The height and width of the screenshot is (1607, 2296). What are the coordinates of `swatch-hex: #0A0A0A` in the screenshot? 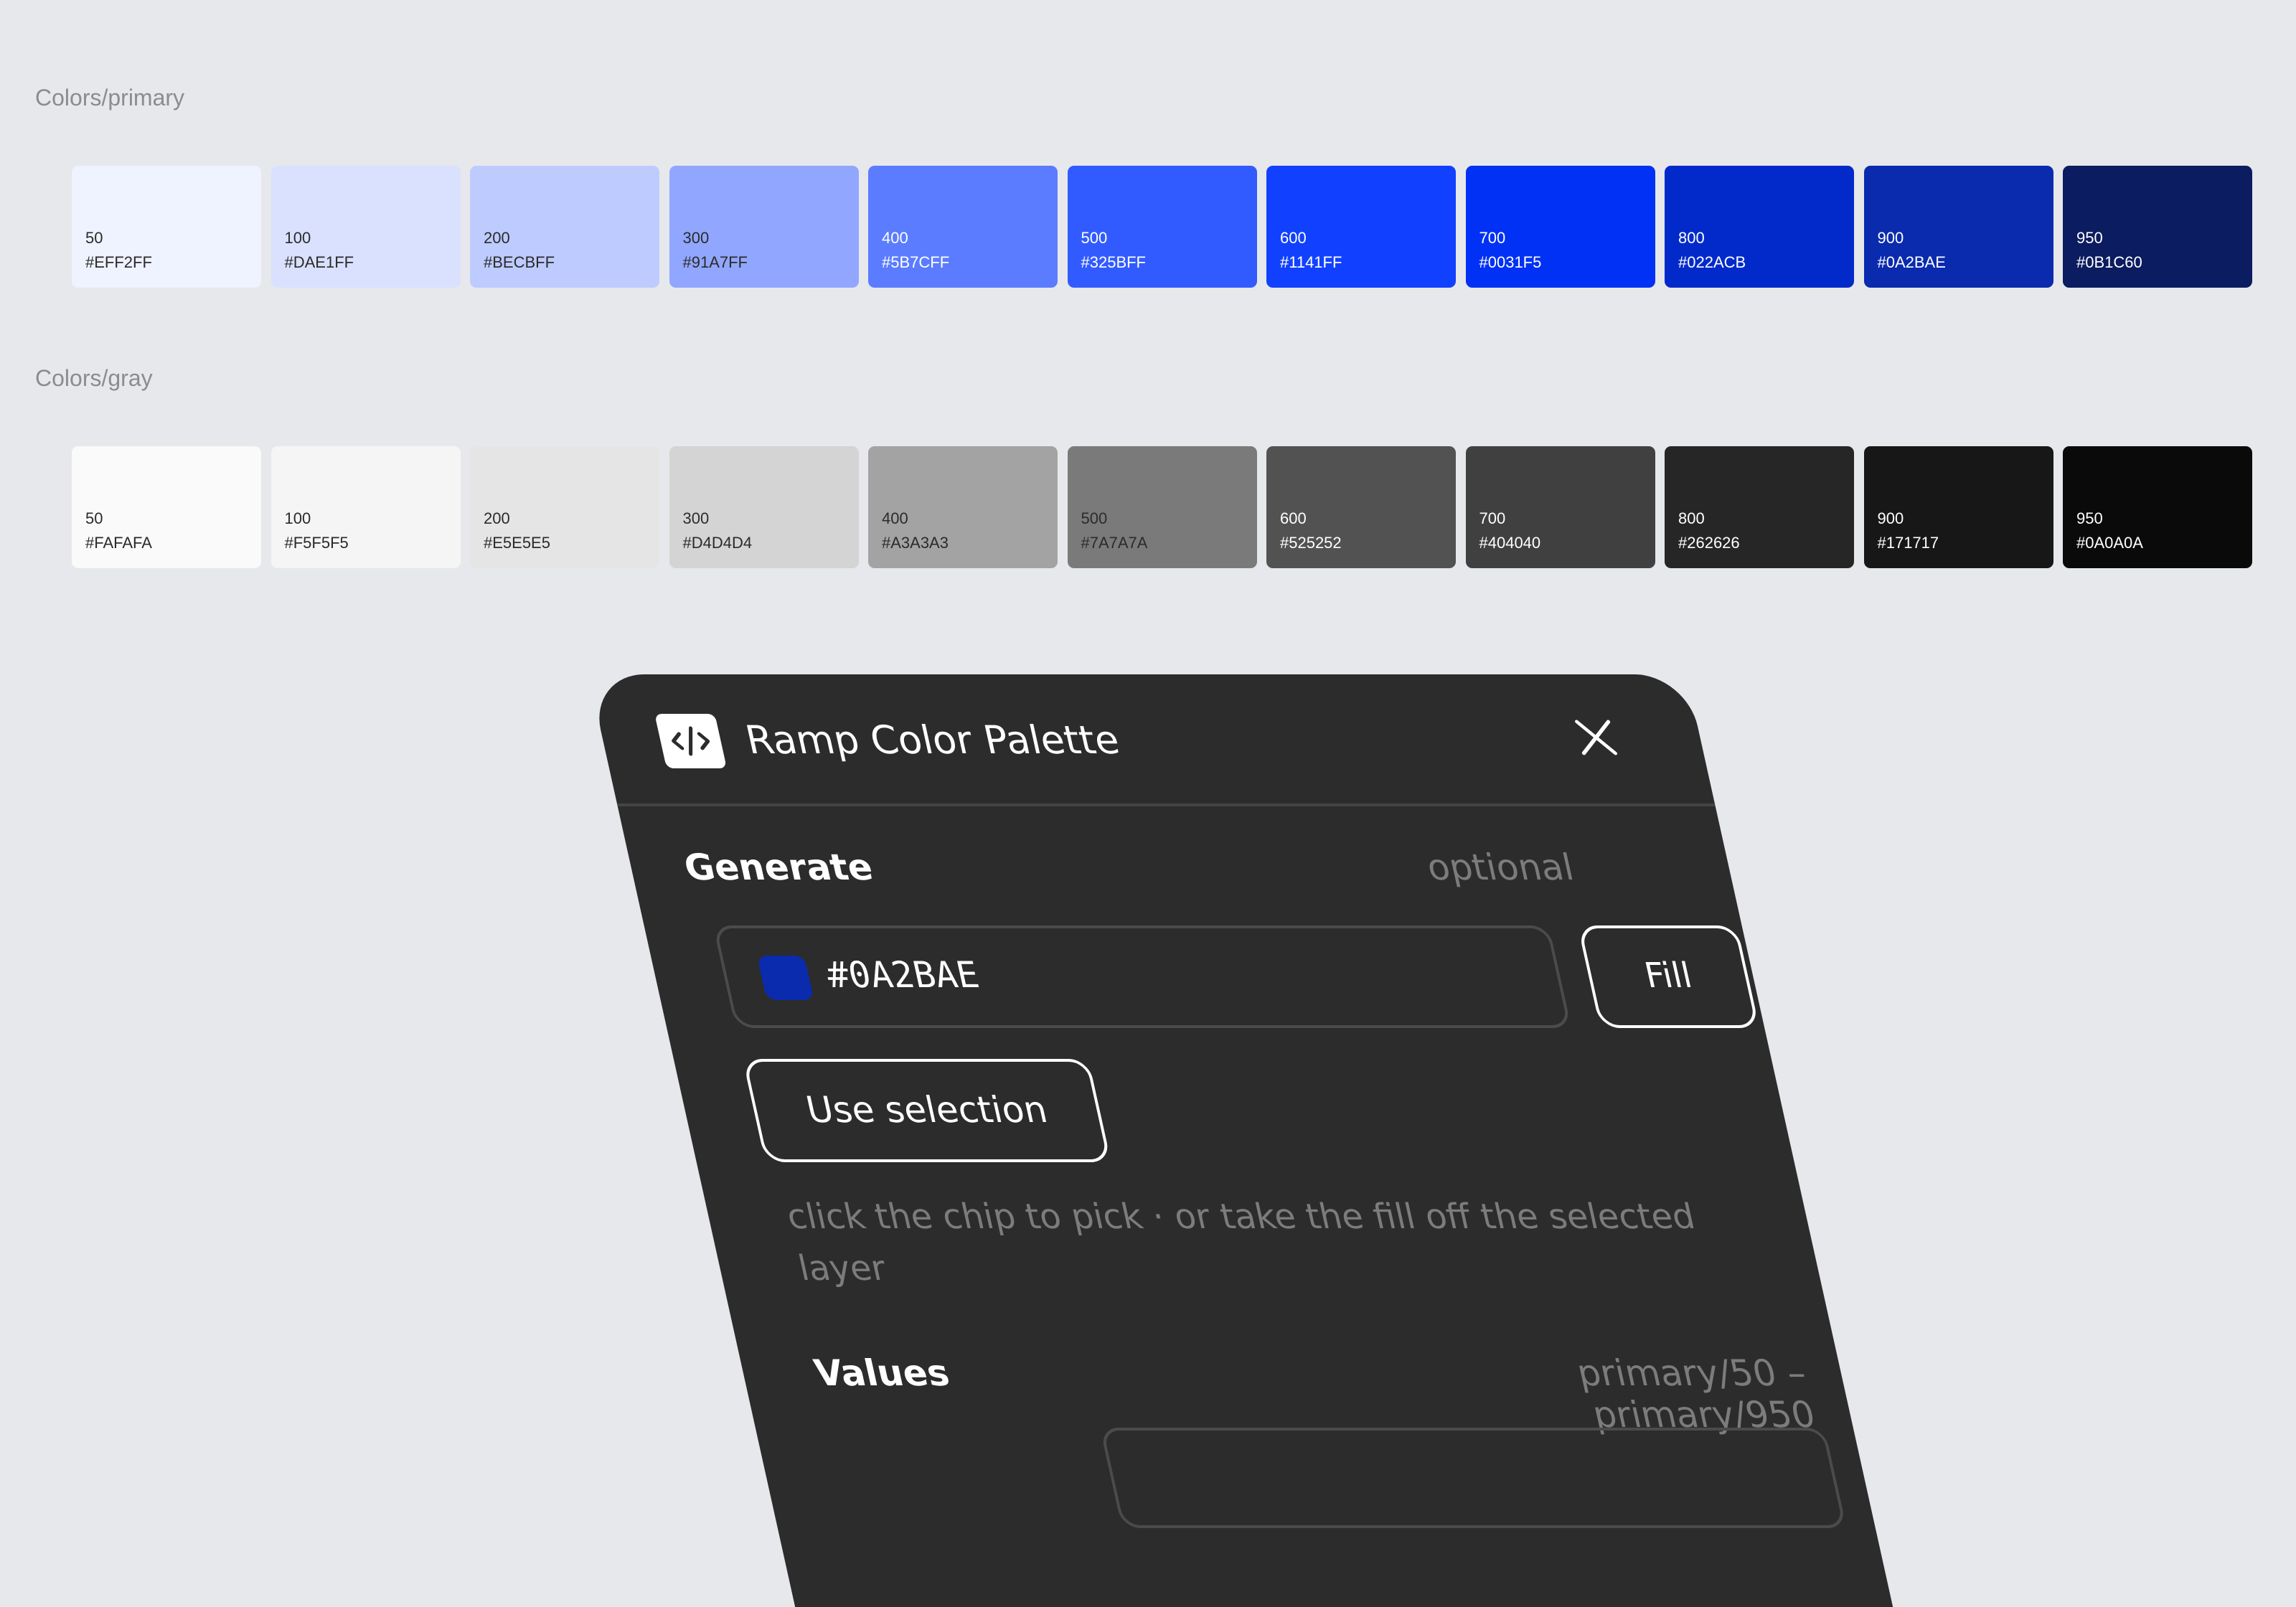 It's located at (2110, 543).